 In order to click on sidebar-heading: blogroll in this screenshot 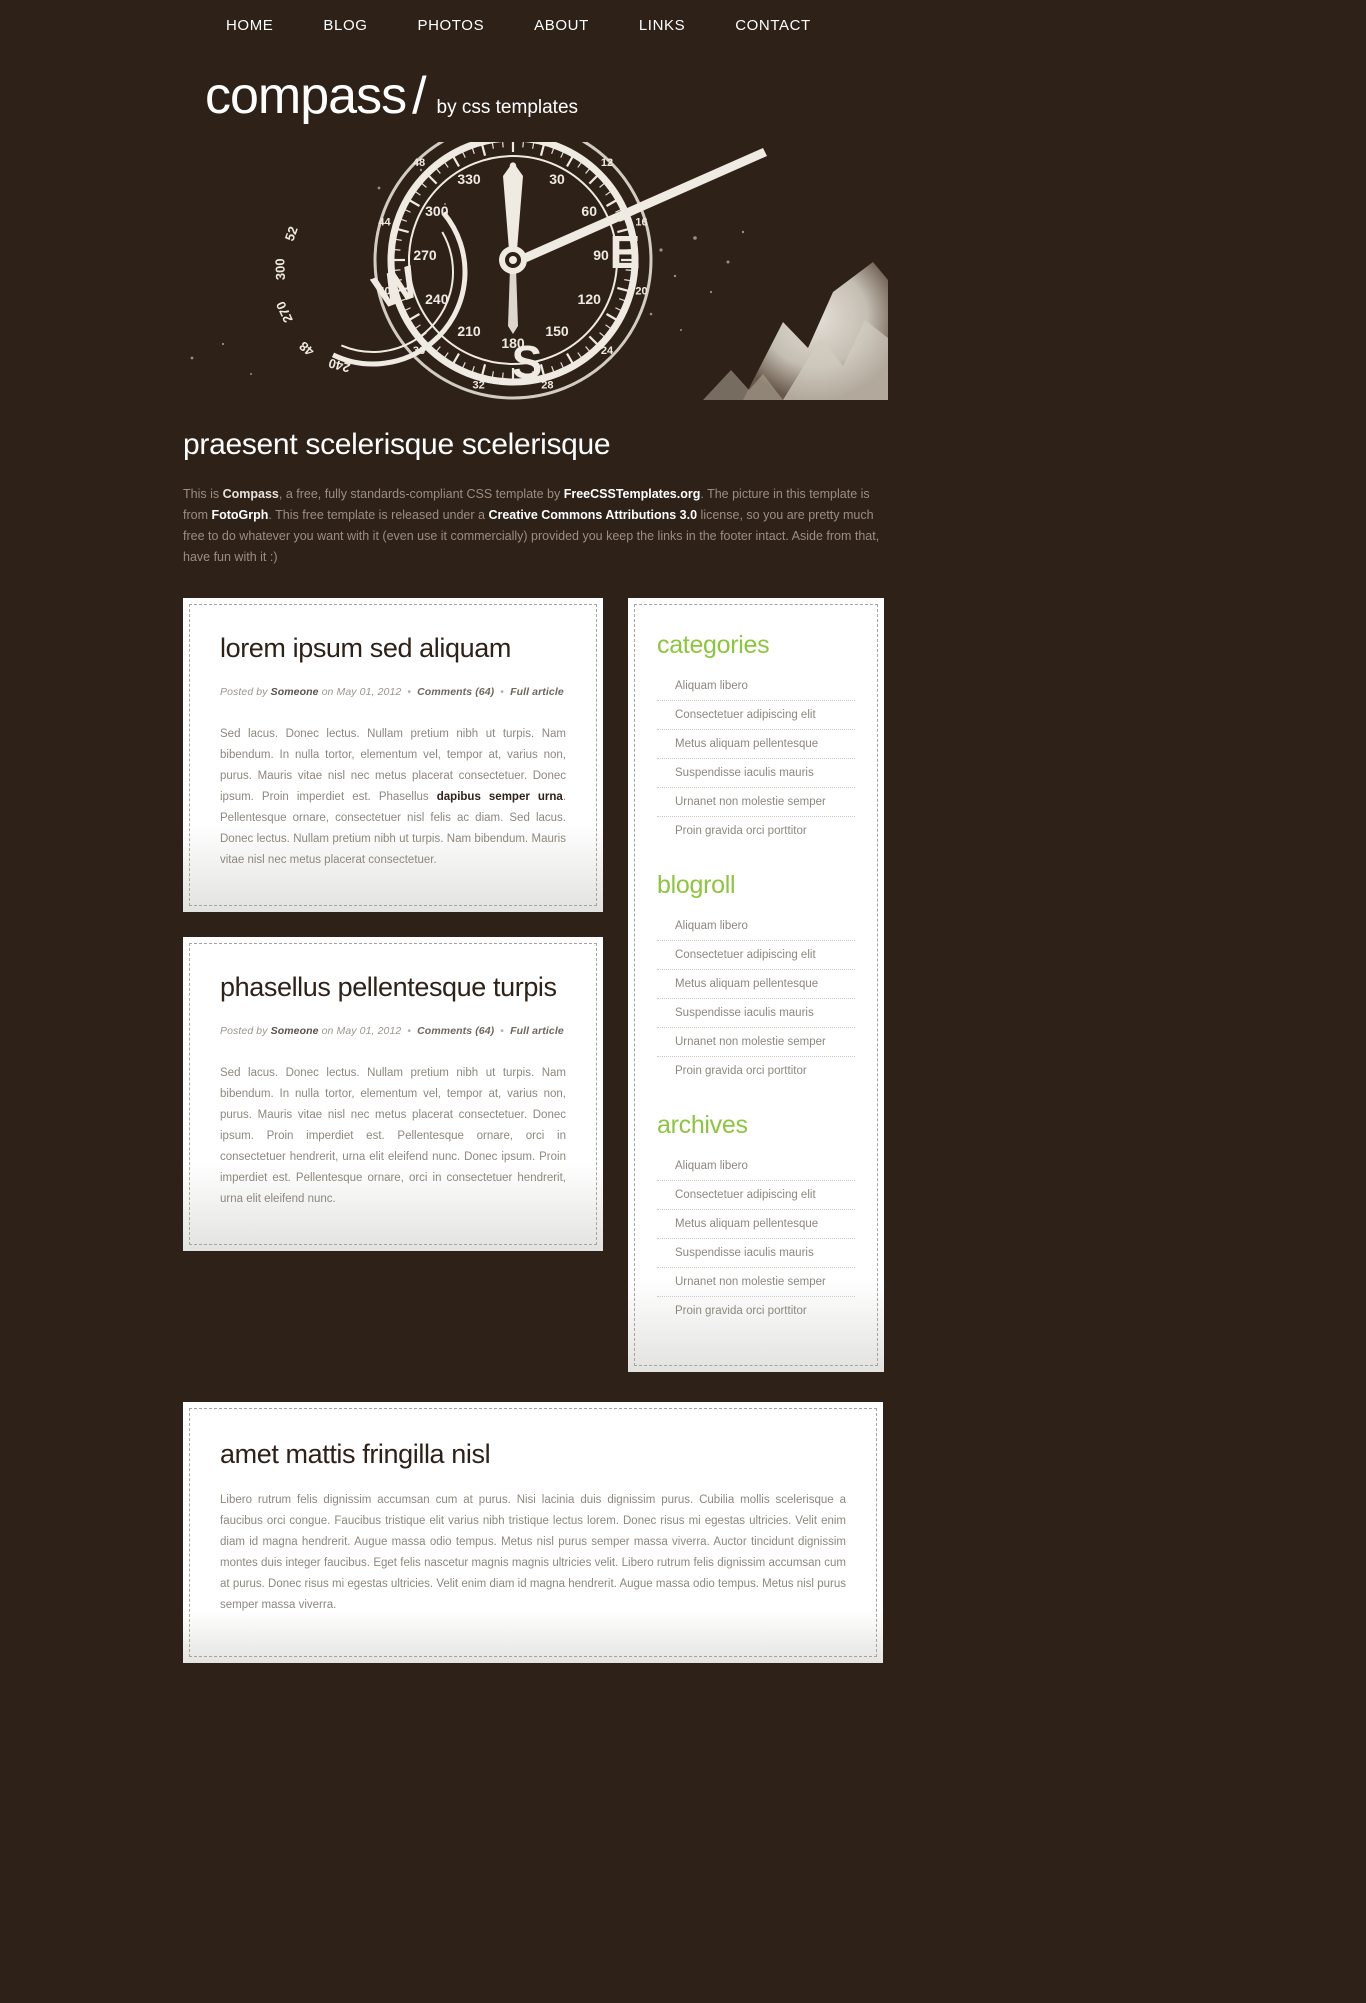, I will do `click(696, 885)`.